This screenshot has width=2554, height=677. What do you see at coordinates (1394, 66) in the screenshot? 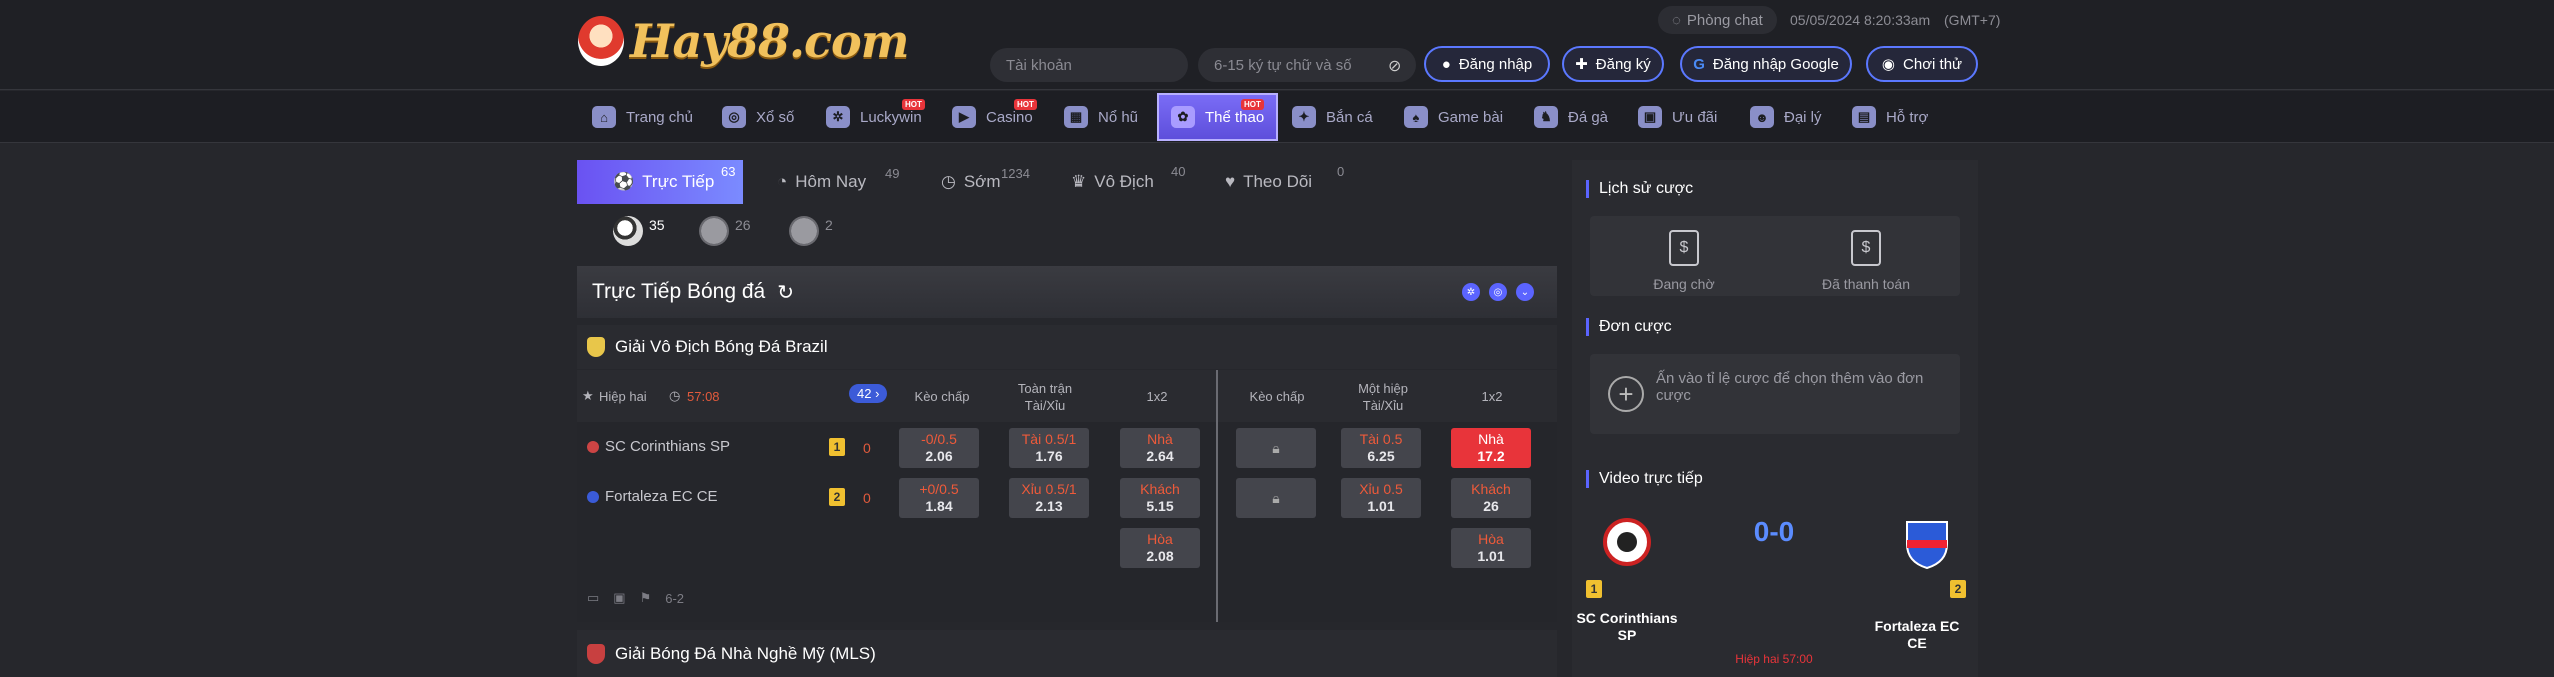
I see `eye-off-icon: ⊘` at bounding box center [1394, 66].